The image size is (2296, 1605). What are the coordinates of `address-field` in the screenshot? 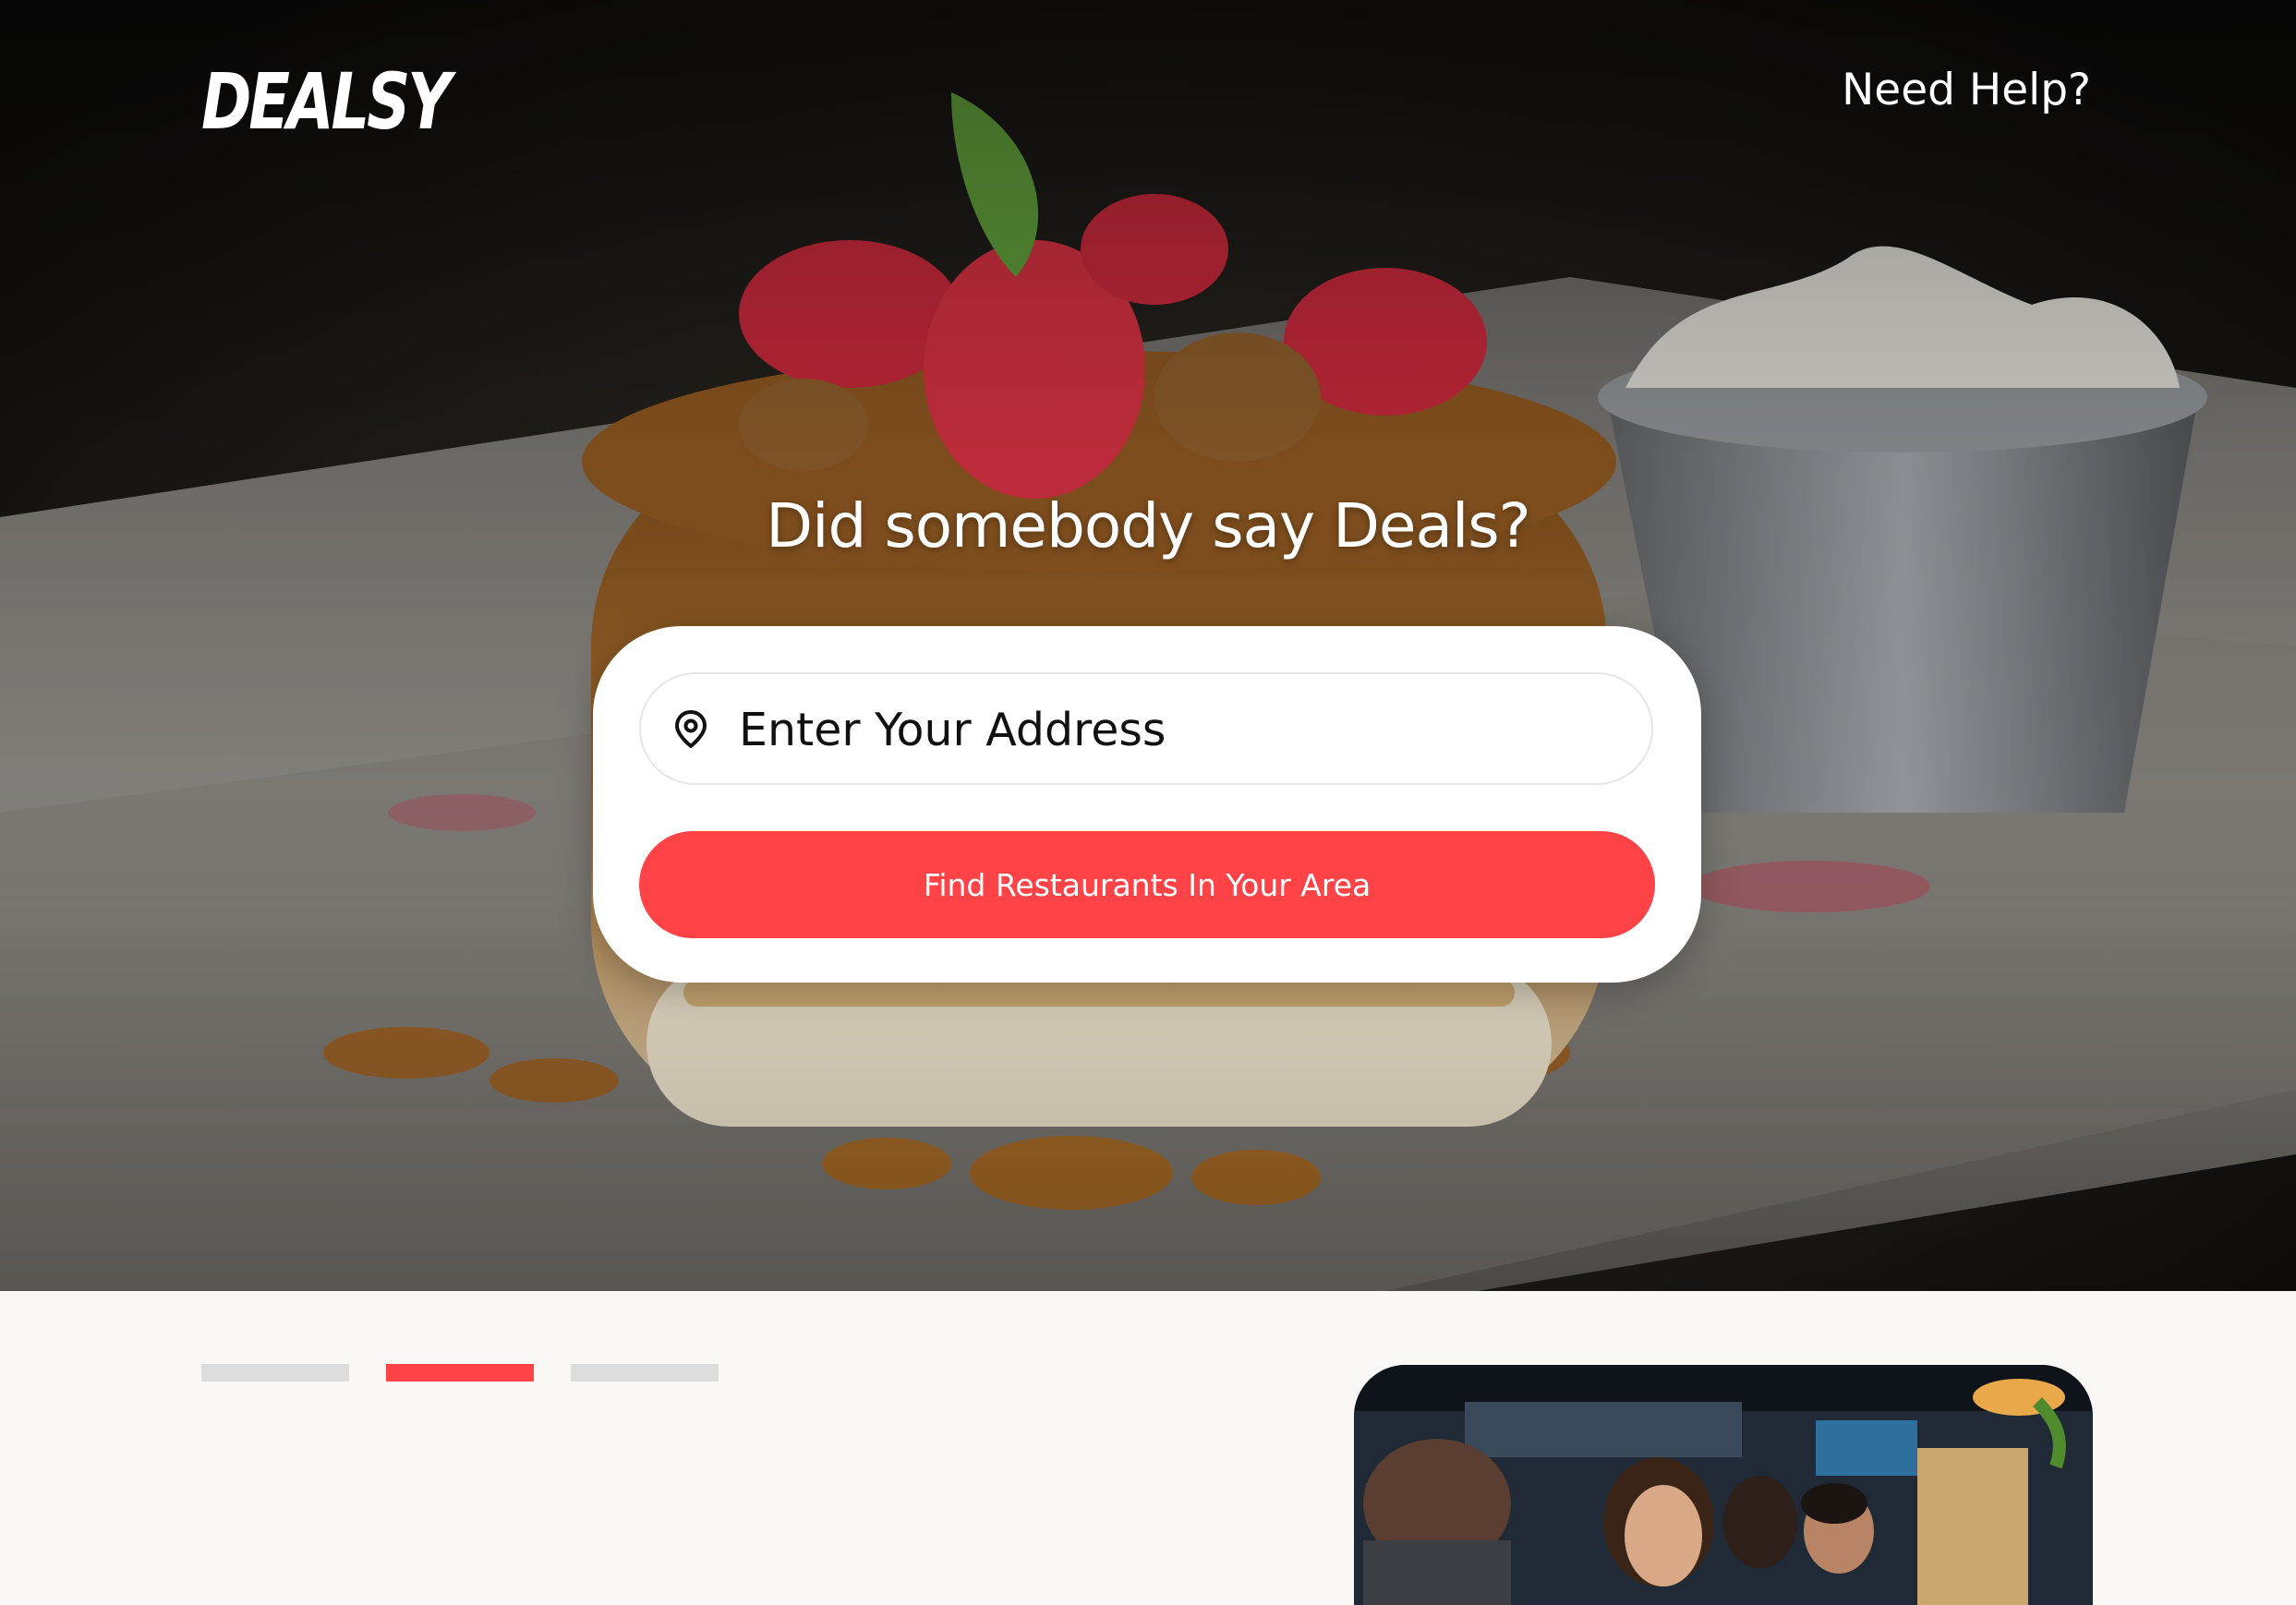 It's located at (1146, 728).